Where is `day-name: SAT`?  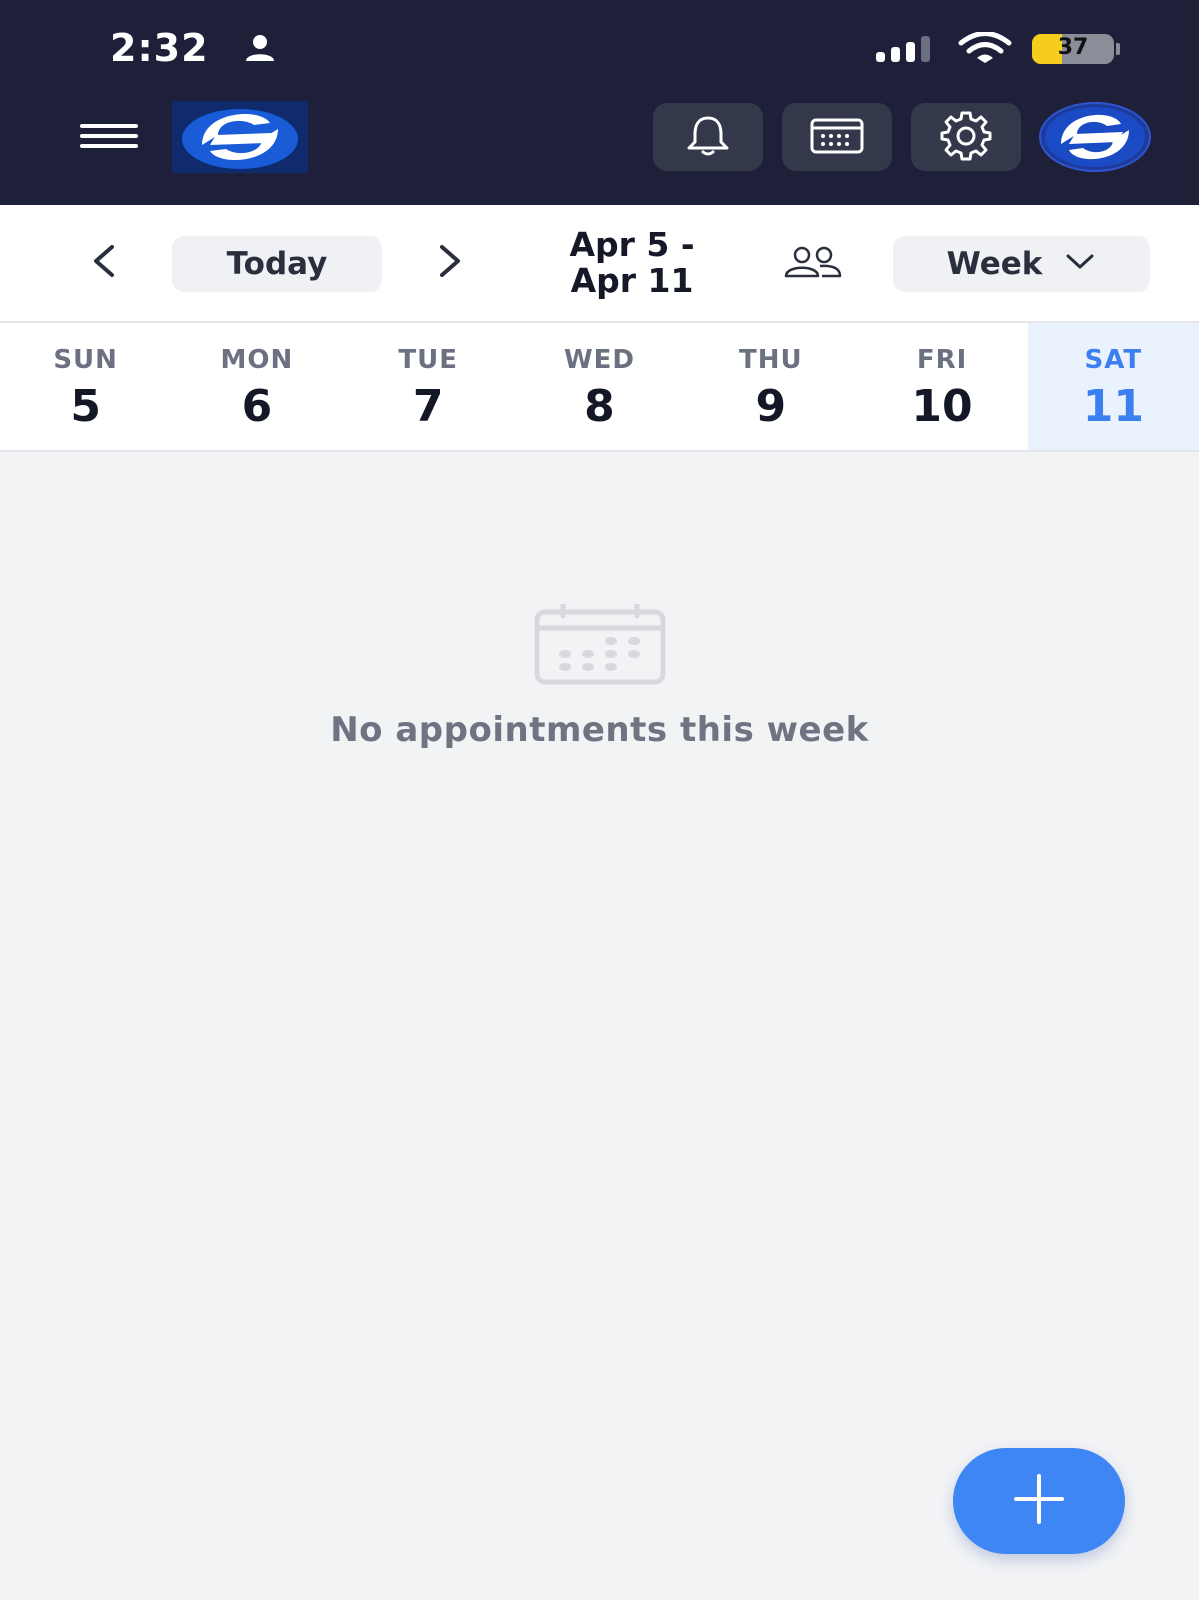 day-name: SAT is located at coordinates (1113, 360).